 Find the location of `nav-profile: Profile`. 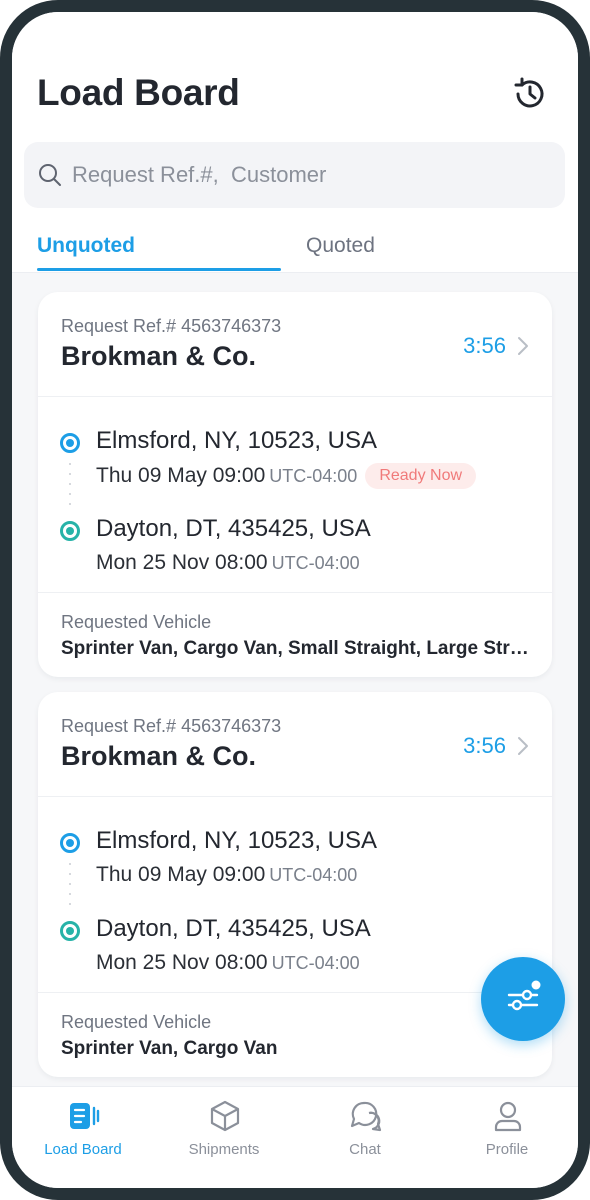

nav-profile: Profile is located at coordinates (507, 1132).